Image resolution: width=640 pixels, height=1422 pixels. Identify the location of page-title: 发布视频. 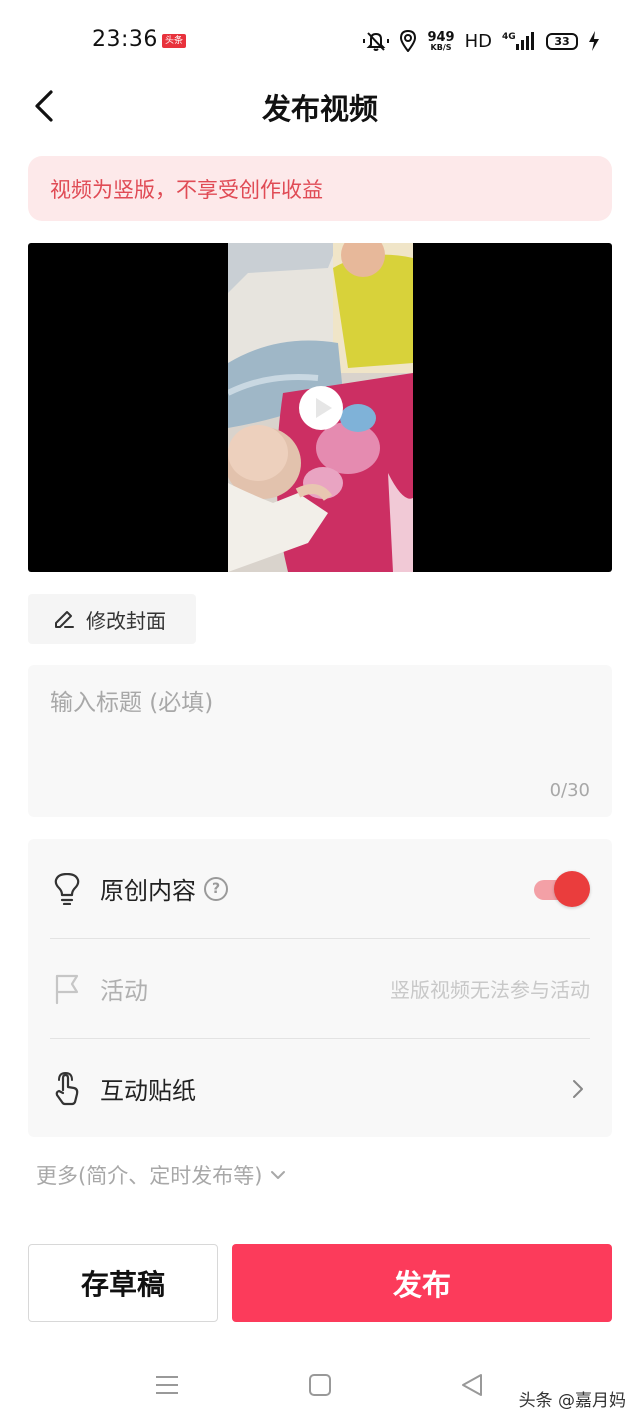
(319, 109).